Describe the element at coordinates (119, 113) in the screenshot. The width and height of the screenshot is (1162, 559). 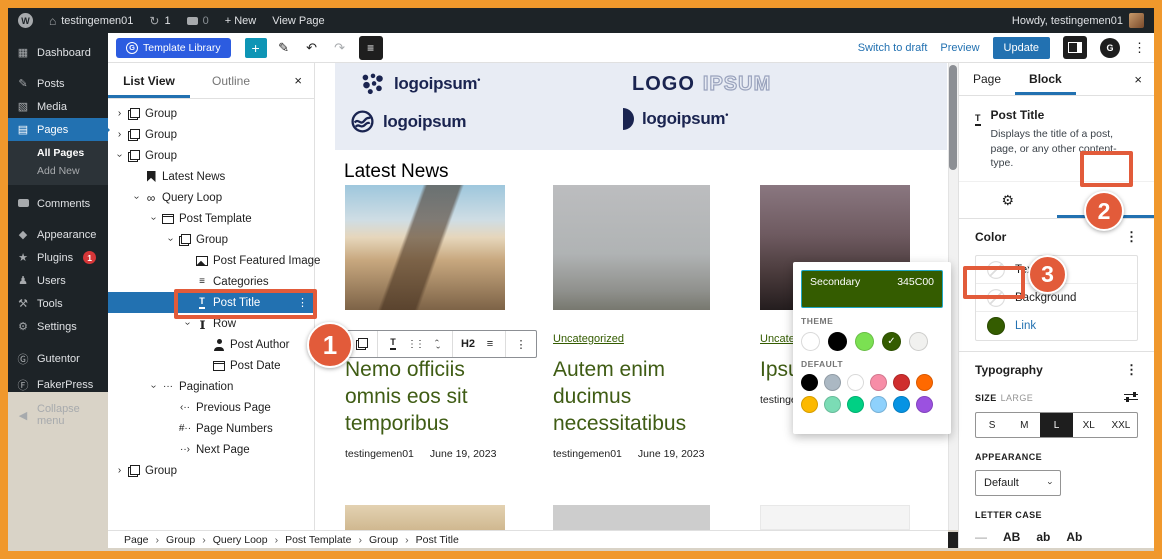
I see `chevron-right-icon: ›` at that location.